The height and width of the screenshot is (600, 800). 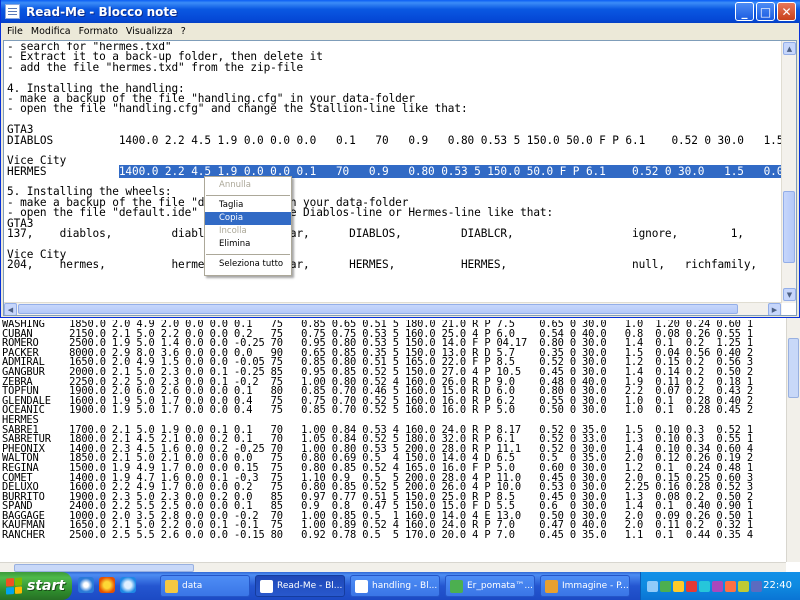 I want to click on handling-horizontal-thumb, so click(x=104, y=568).